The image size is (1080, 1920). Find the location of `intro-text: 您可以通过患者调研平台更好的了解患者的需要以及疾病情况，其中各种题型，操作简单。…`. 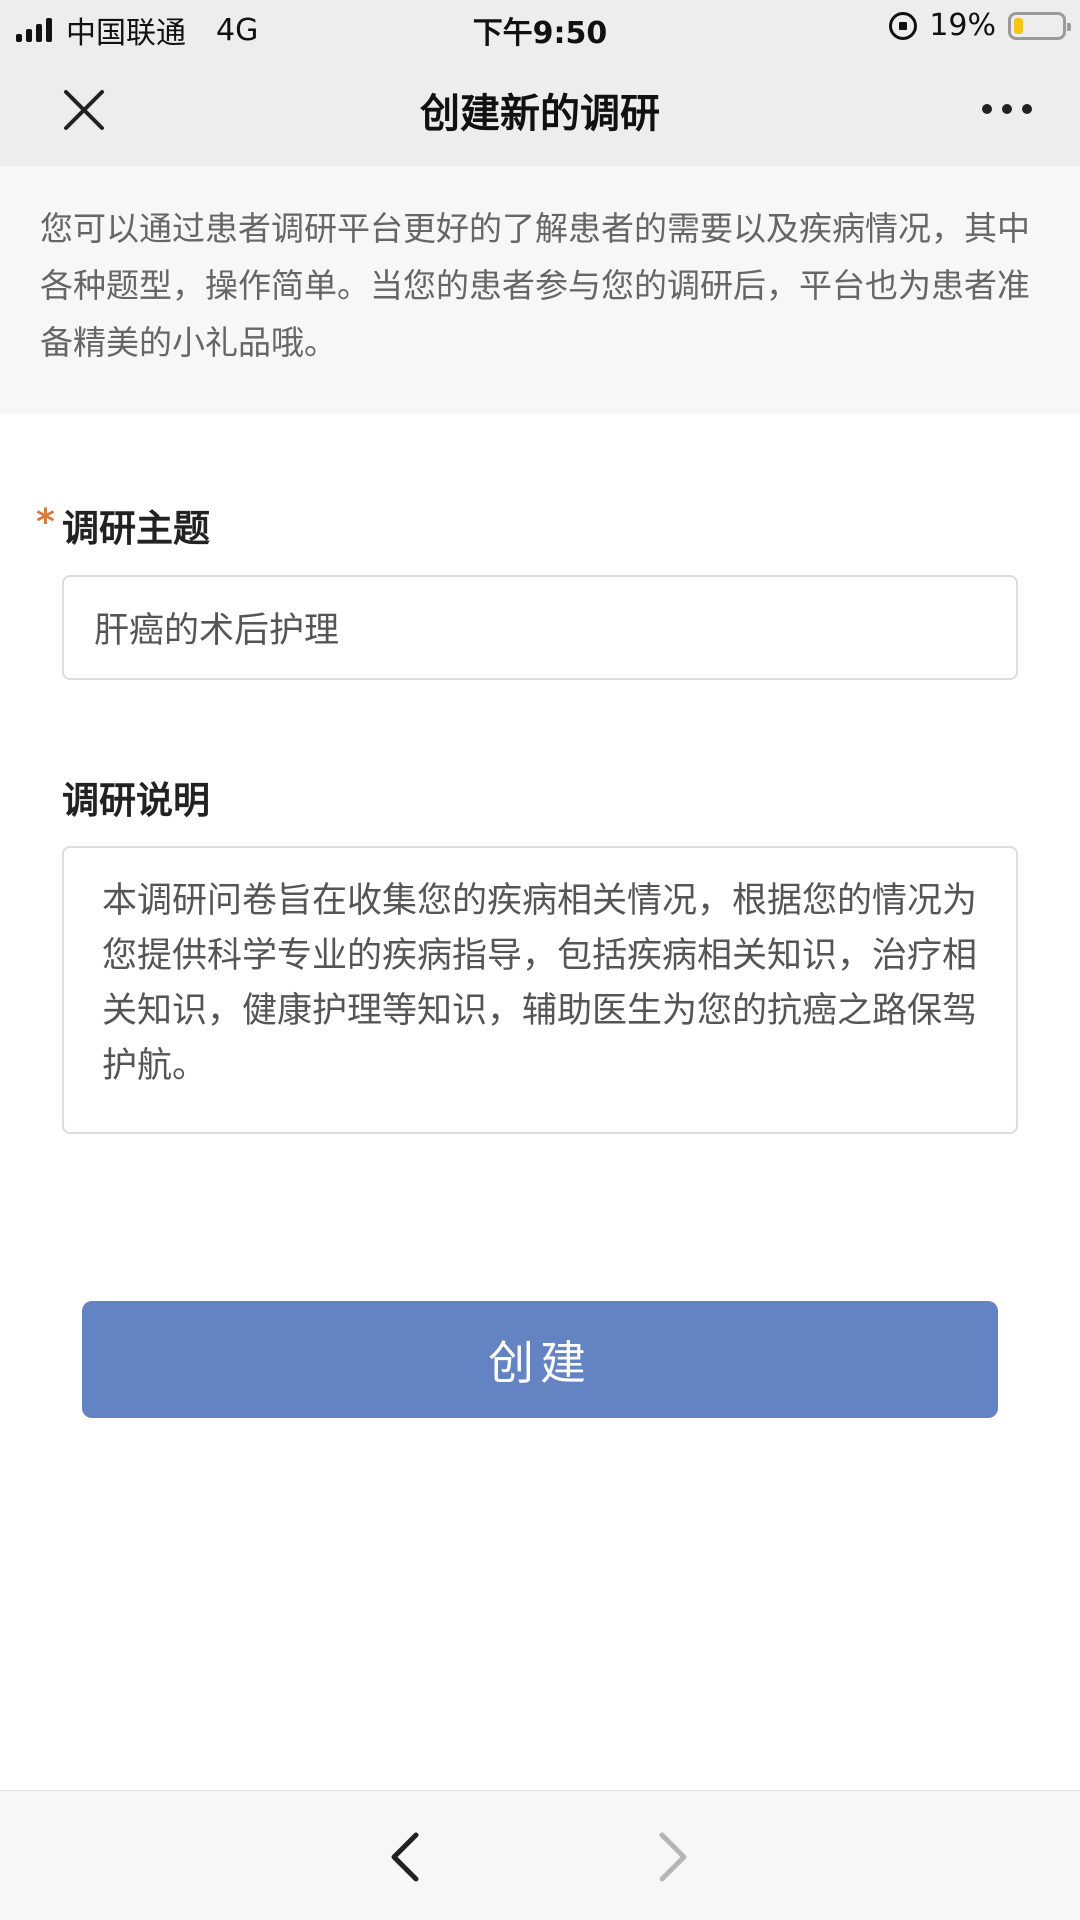

intro-text: 您可以通过患者调研平台更好的了解患者的需要以及疾病情况，其中各种题型，操作简单。… is located at coordinates (535, 285).